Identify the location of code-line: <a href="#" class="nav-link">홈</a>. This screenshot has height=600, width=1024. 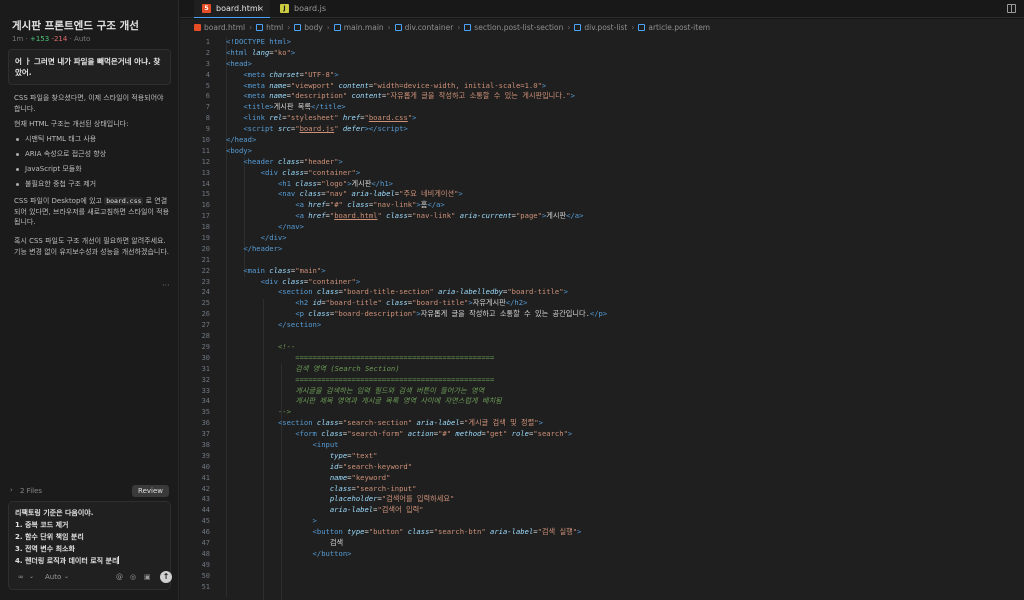
(370, 205).